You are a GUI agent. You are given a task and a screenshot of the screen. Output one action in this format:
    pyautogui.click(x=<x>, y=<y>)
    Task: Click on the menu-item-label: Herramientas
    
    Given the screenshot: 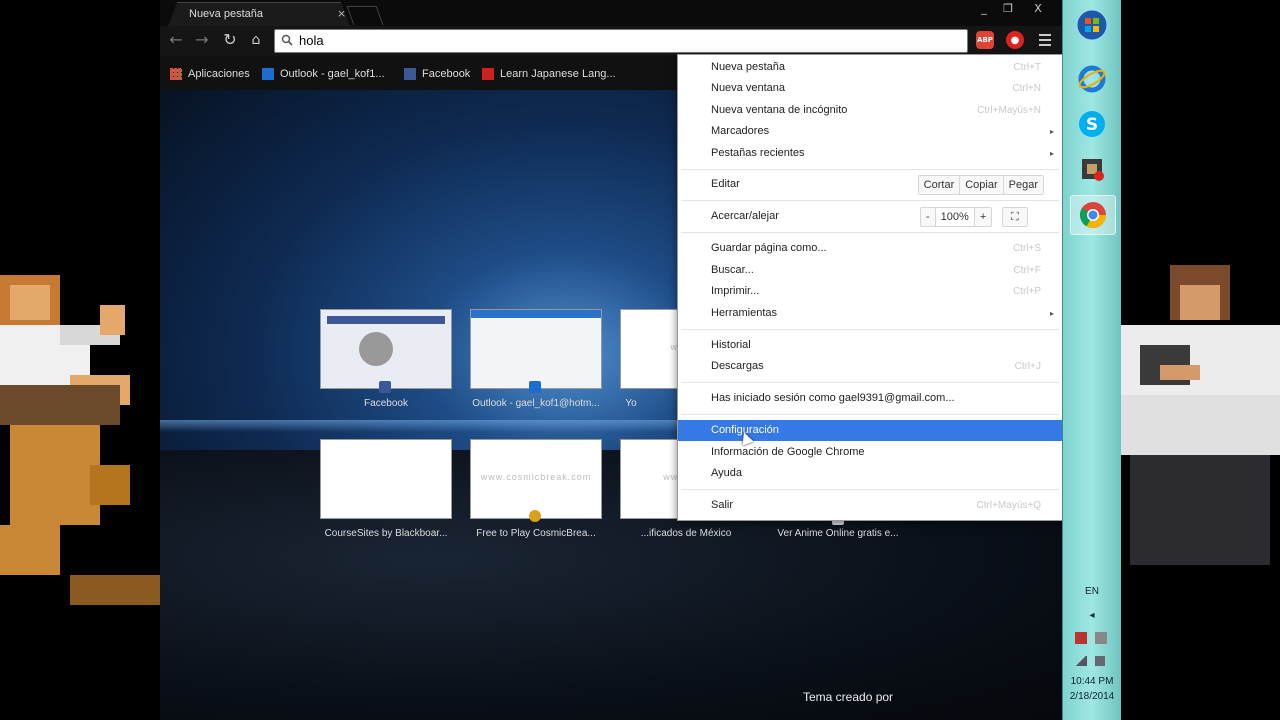 What is the action you would take?
    pyautogui.click(x=744, y=313)
    